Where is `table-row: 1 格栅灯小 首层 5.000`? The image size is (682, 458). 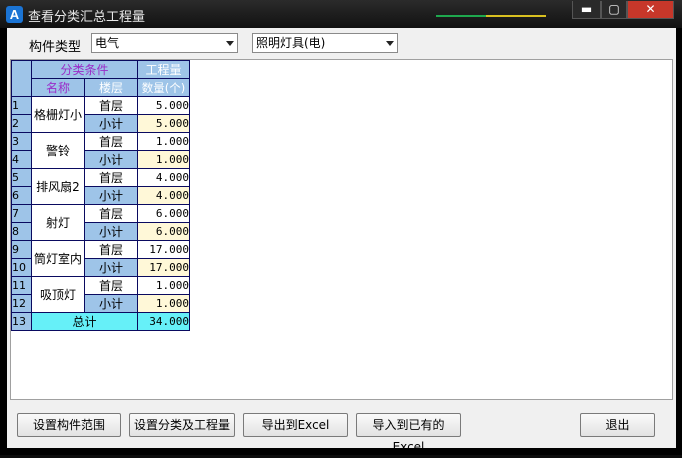
table-row: 1 格栅灯小 首层 5.000 is located at coordinates (100, 114).